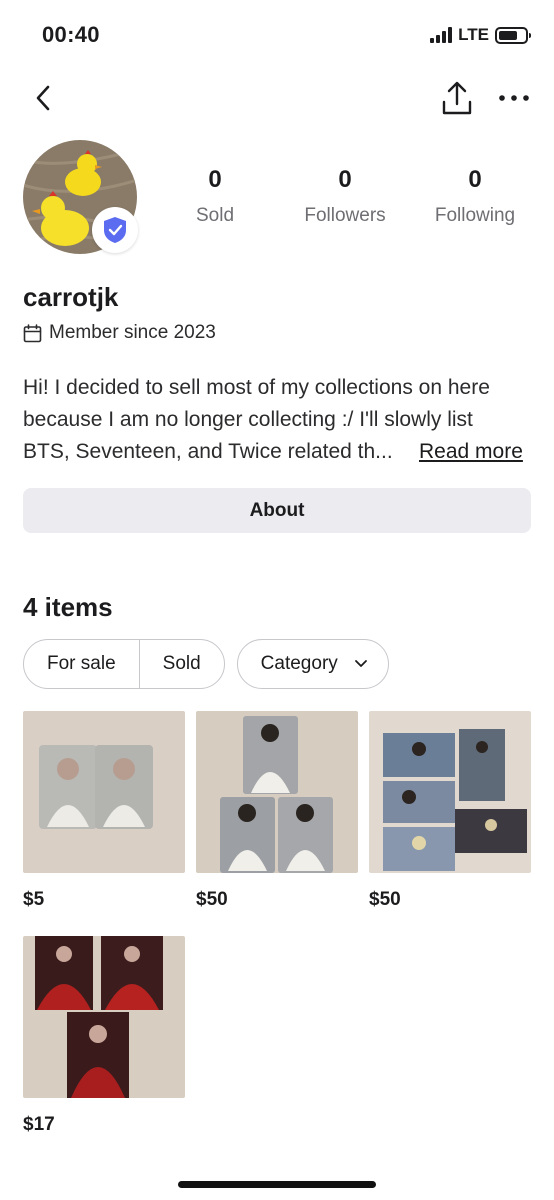  What do you see at coordinates (71, 297) in the screenshot?
I see `username: carrotjk` at bounding box center [71, 297].